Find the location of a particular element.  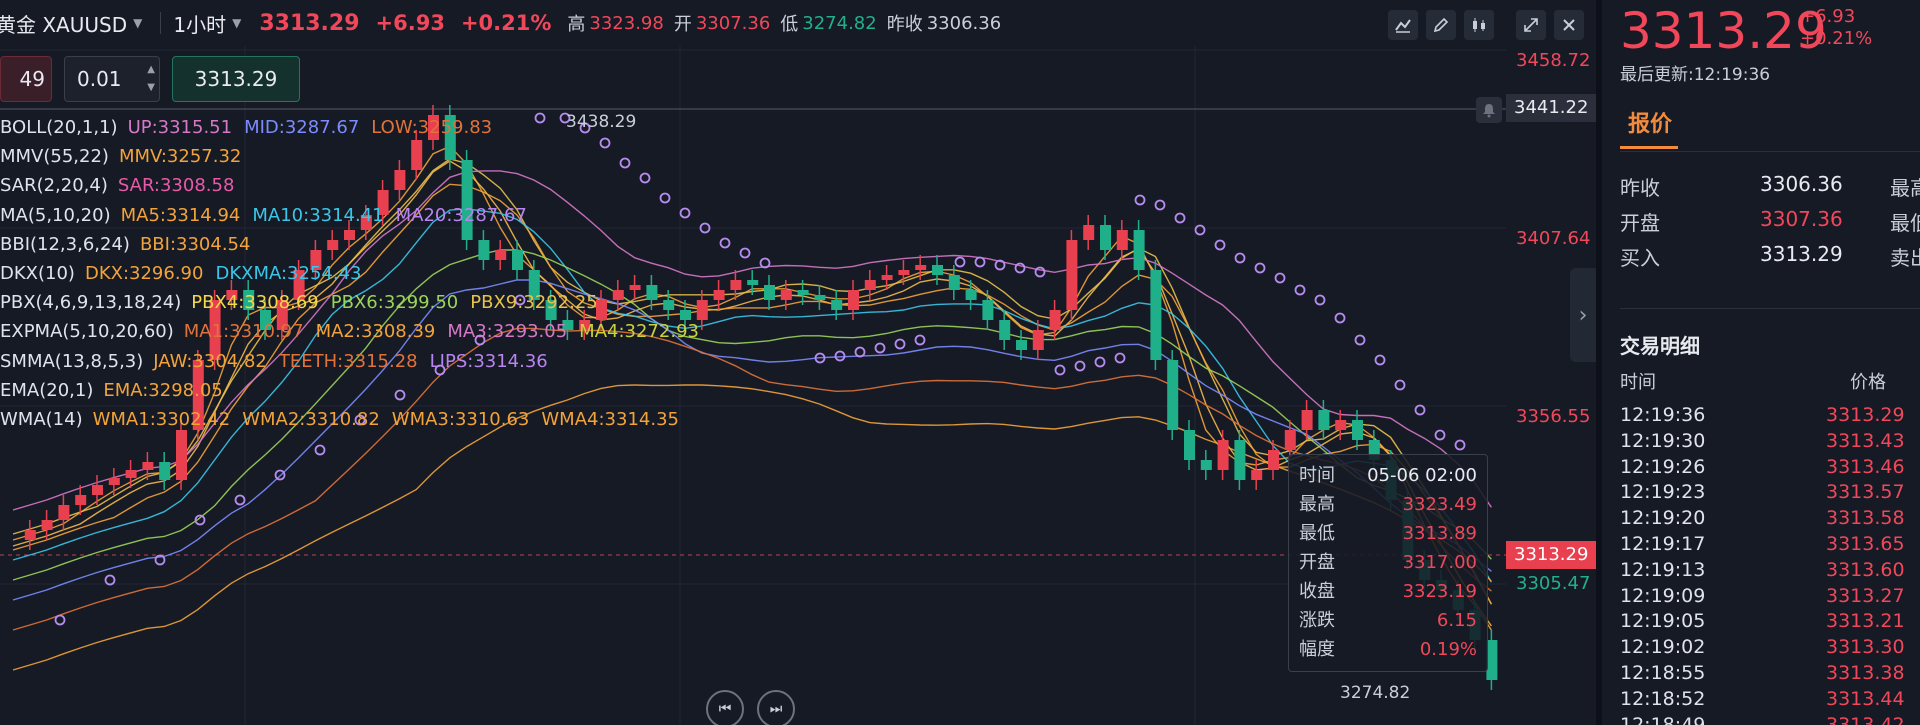

trade-time: 12:18:52 is located at coordinates (1663, 698).